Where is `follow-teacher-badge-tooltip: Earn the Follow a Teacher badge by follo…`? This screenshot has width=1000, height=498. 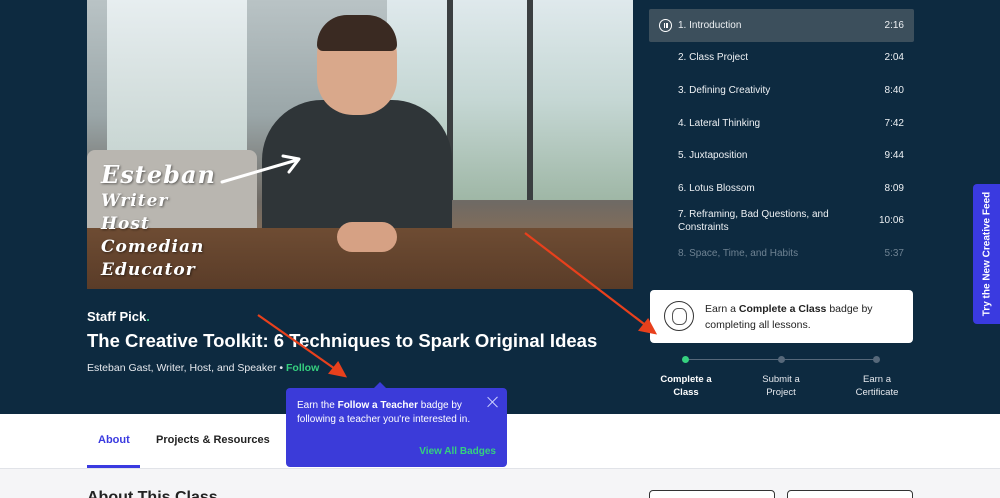
follow-teacher-badge-tooltip: Earn the Follow a Teacher badge by follo… is located at coordinates (396, 424).